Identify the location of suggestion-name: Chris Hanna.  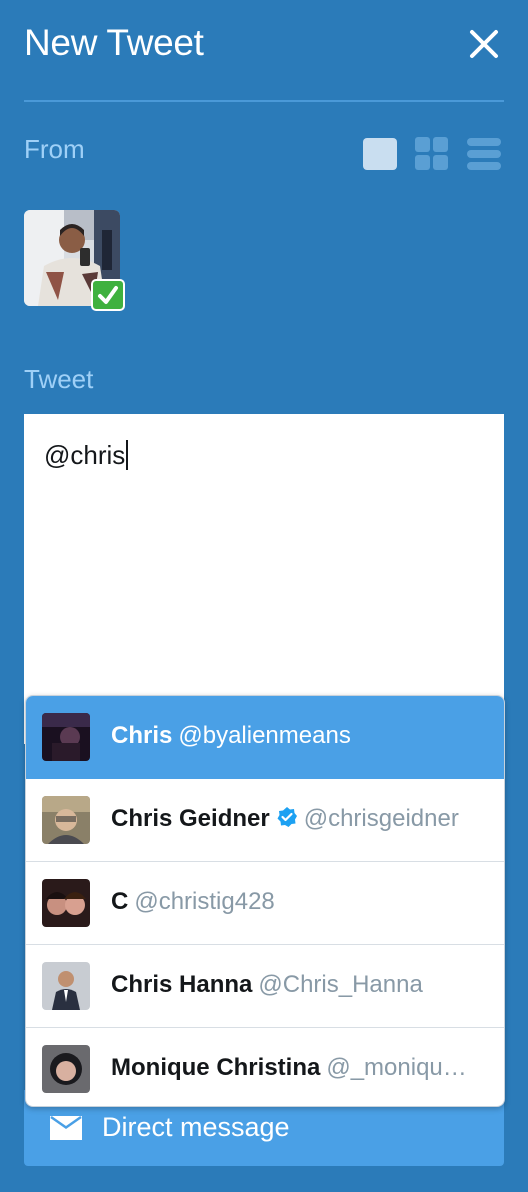
(182, 984).